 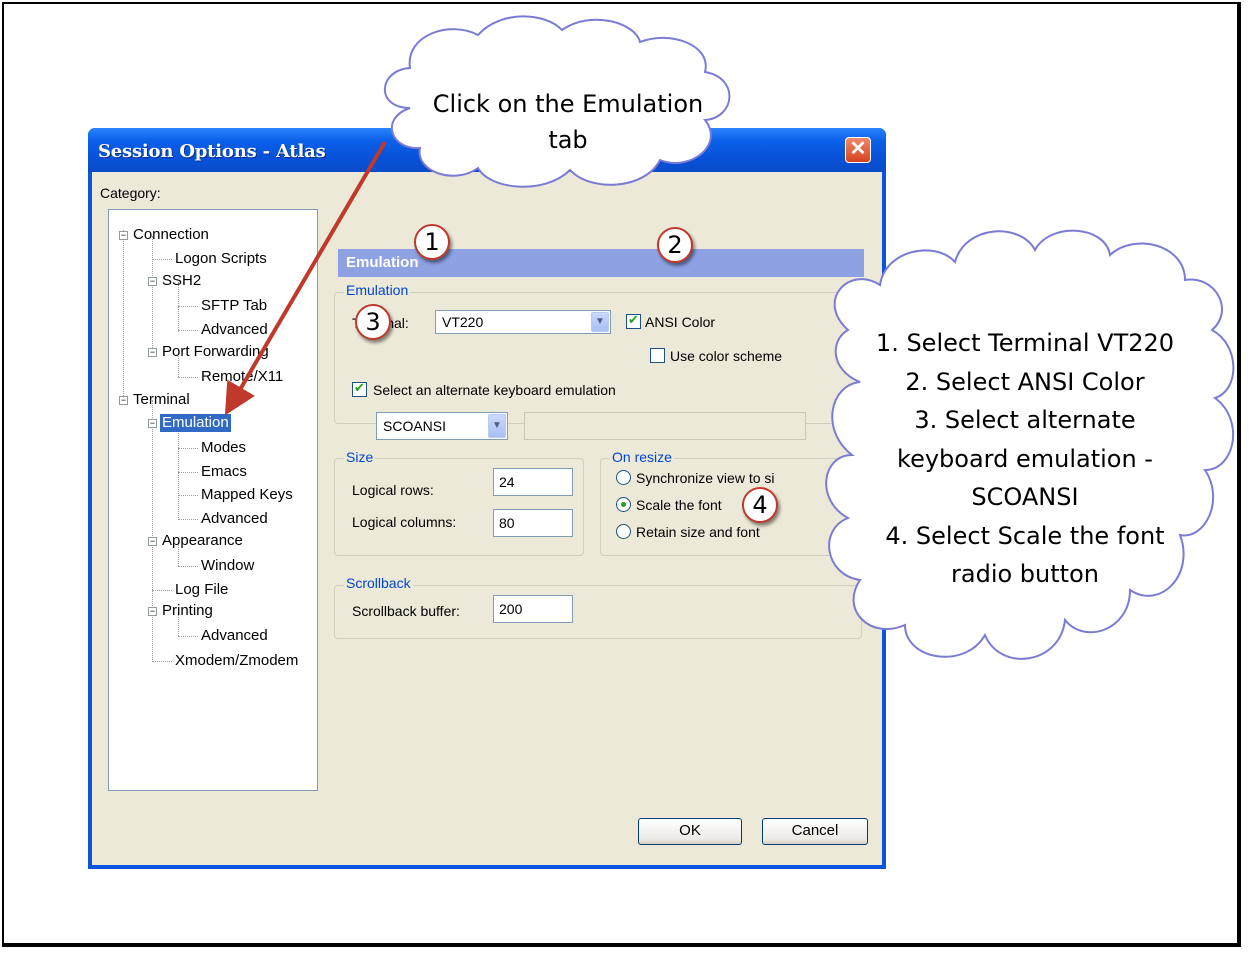 What do you see at coordinates (373, 322) in the screenshot?
I see `step-badge-3: 3` at bounding box center [373, 322].